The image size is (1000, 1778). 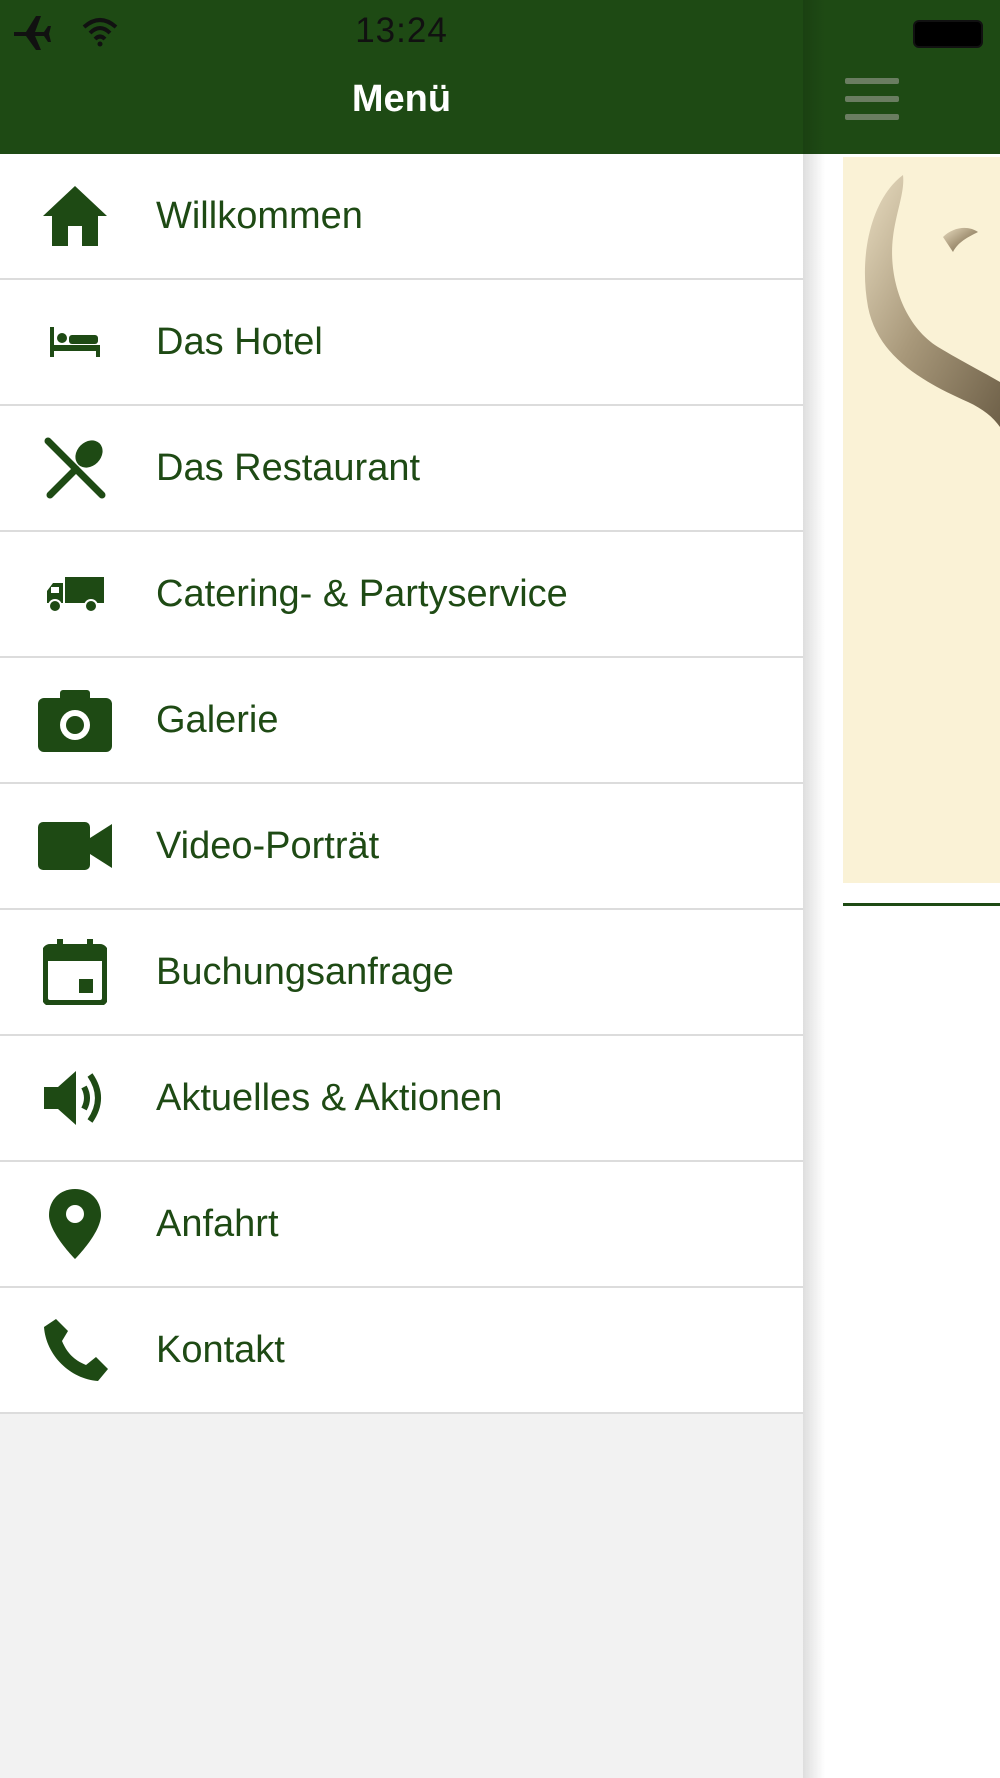 I want to click on status-time: 13:24, so click(x=401, y=30).